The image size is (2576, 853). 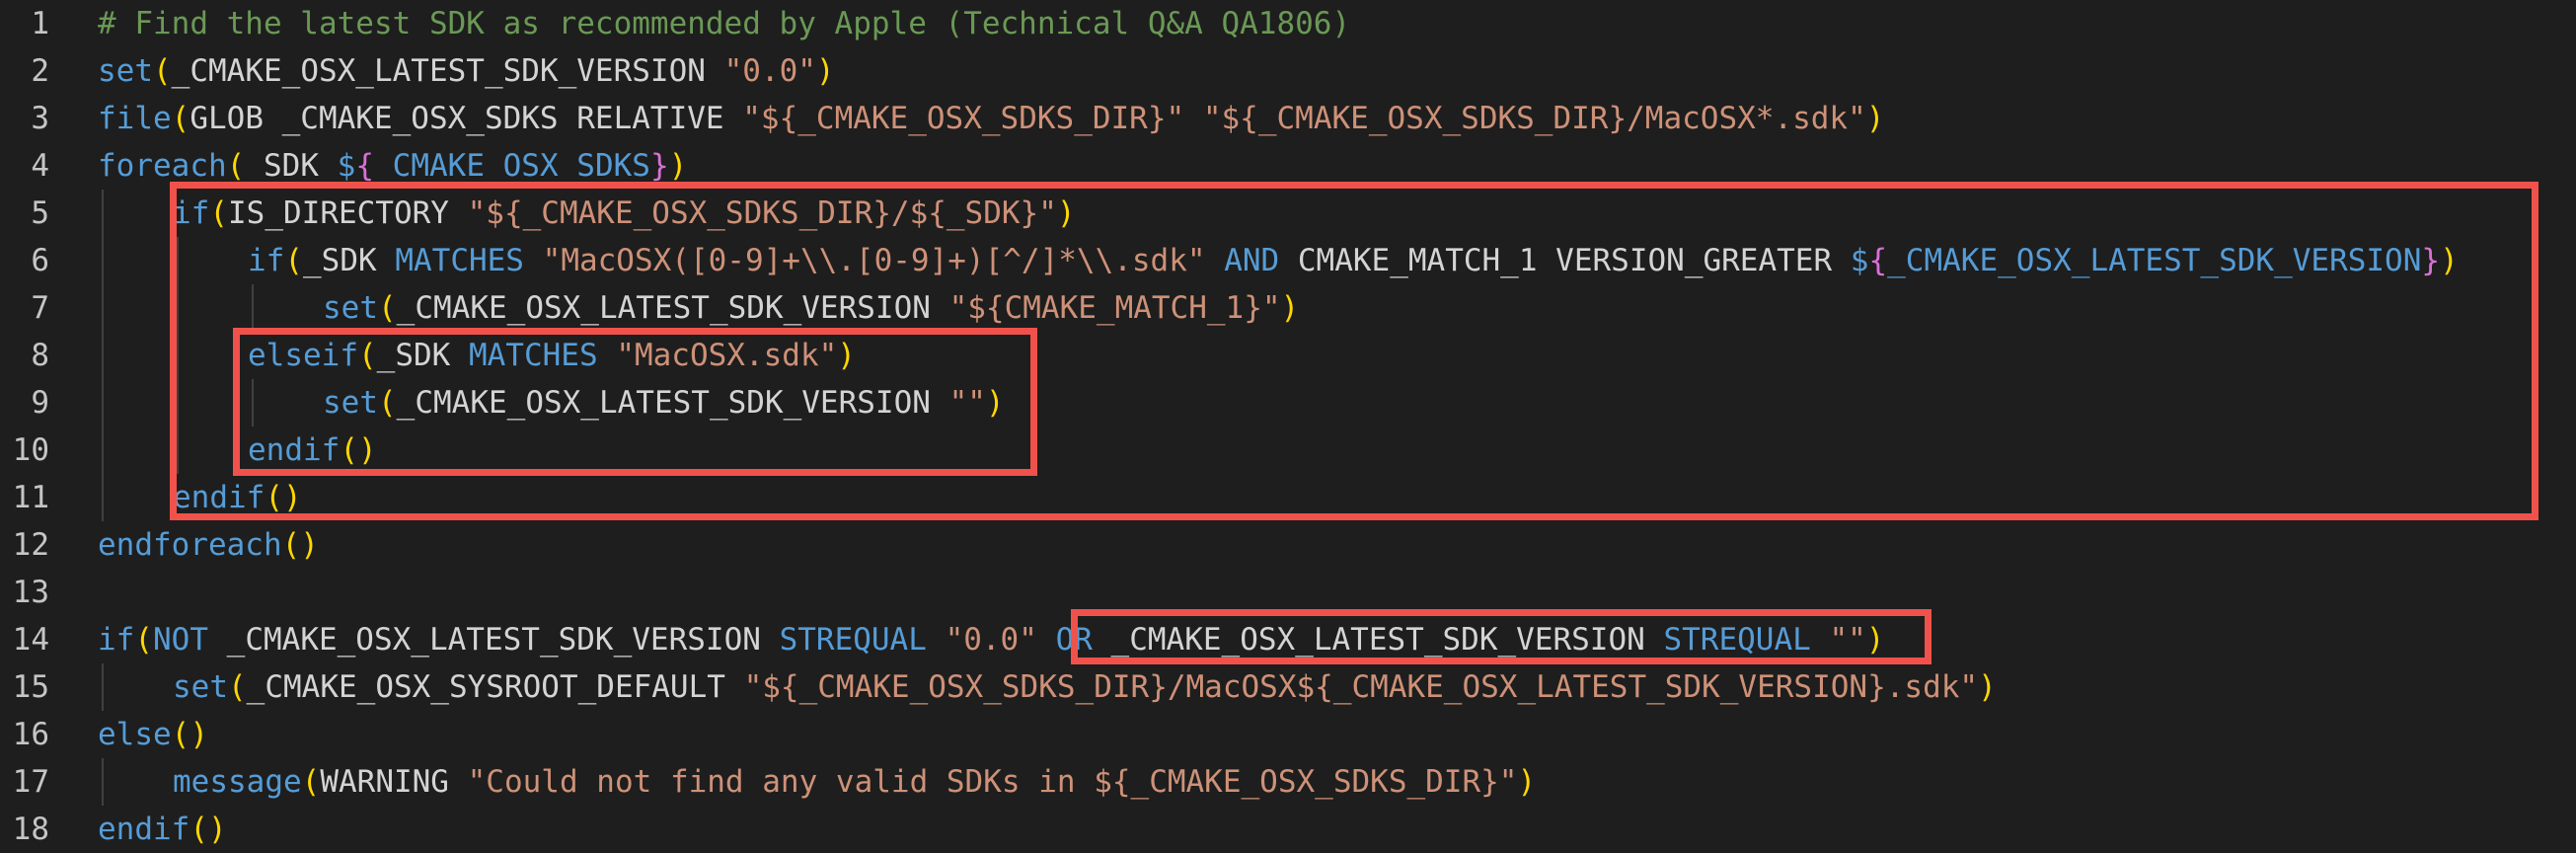 What do you see at coordinates (512, 166) in the screenshot?
I see `code-token: _CMAKE_OSX_SDKS` at bounding box center [512, 166].